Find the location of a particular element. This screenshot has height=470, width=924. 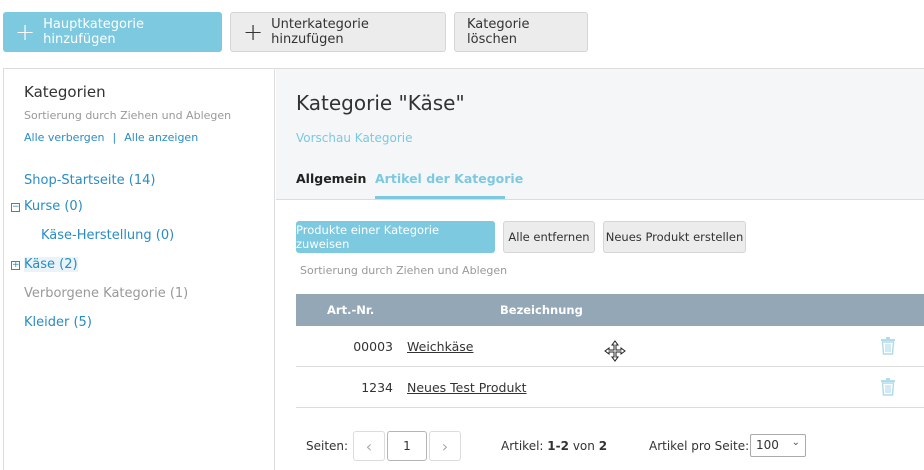

add-subcategory-label: Unterkategorie hinzufügen is located at coordinates (320, 32).